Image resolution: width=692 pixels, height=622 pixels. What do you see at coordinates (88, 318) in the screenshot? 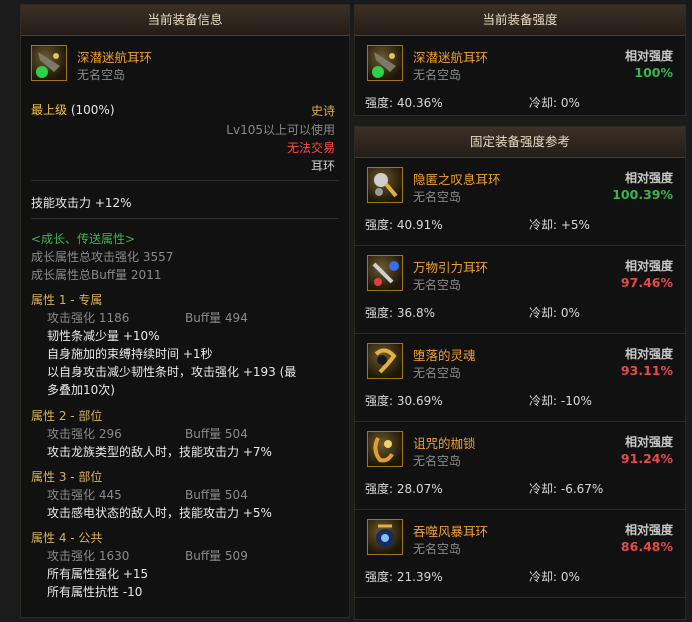
I see `attribute-attack: 攻击强化 1186` at bounding box center [88, 318].